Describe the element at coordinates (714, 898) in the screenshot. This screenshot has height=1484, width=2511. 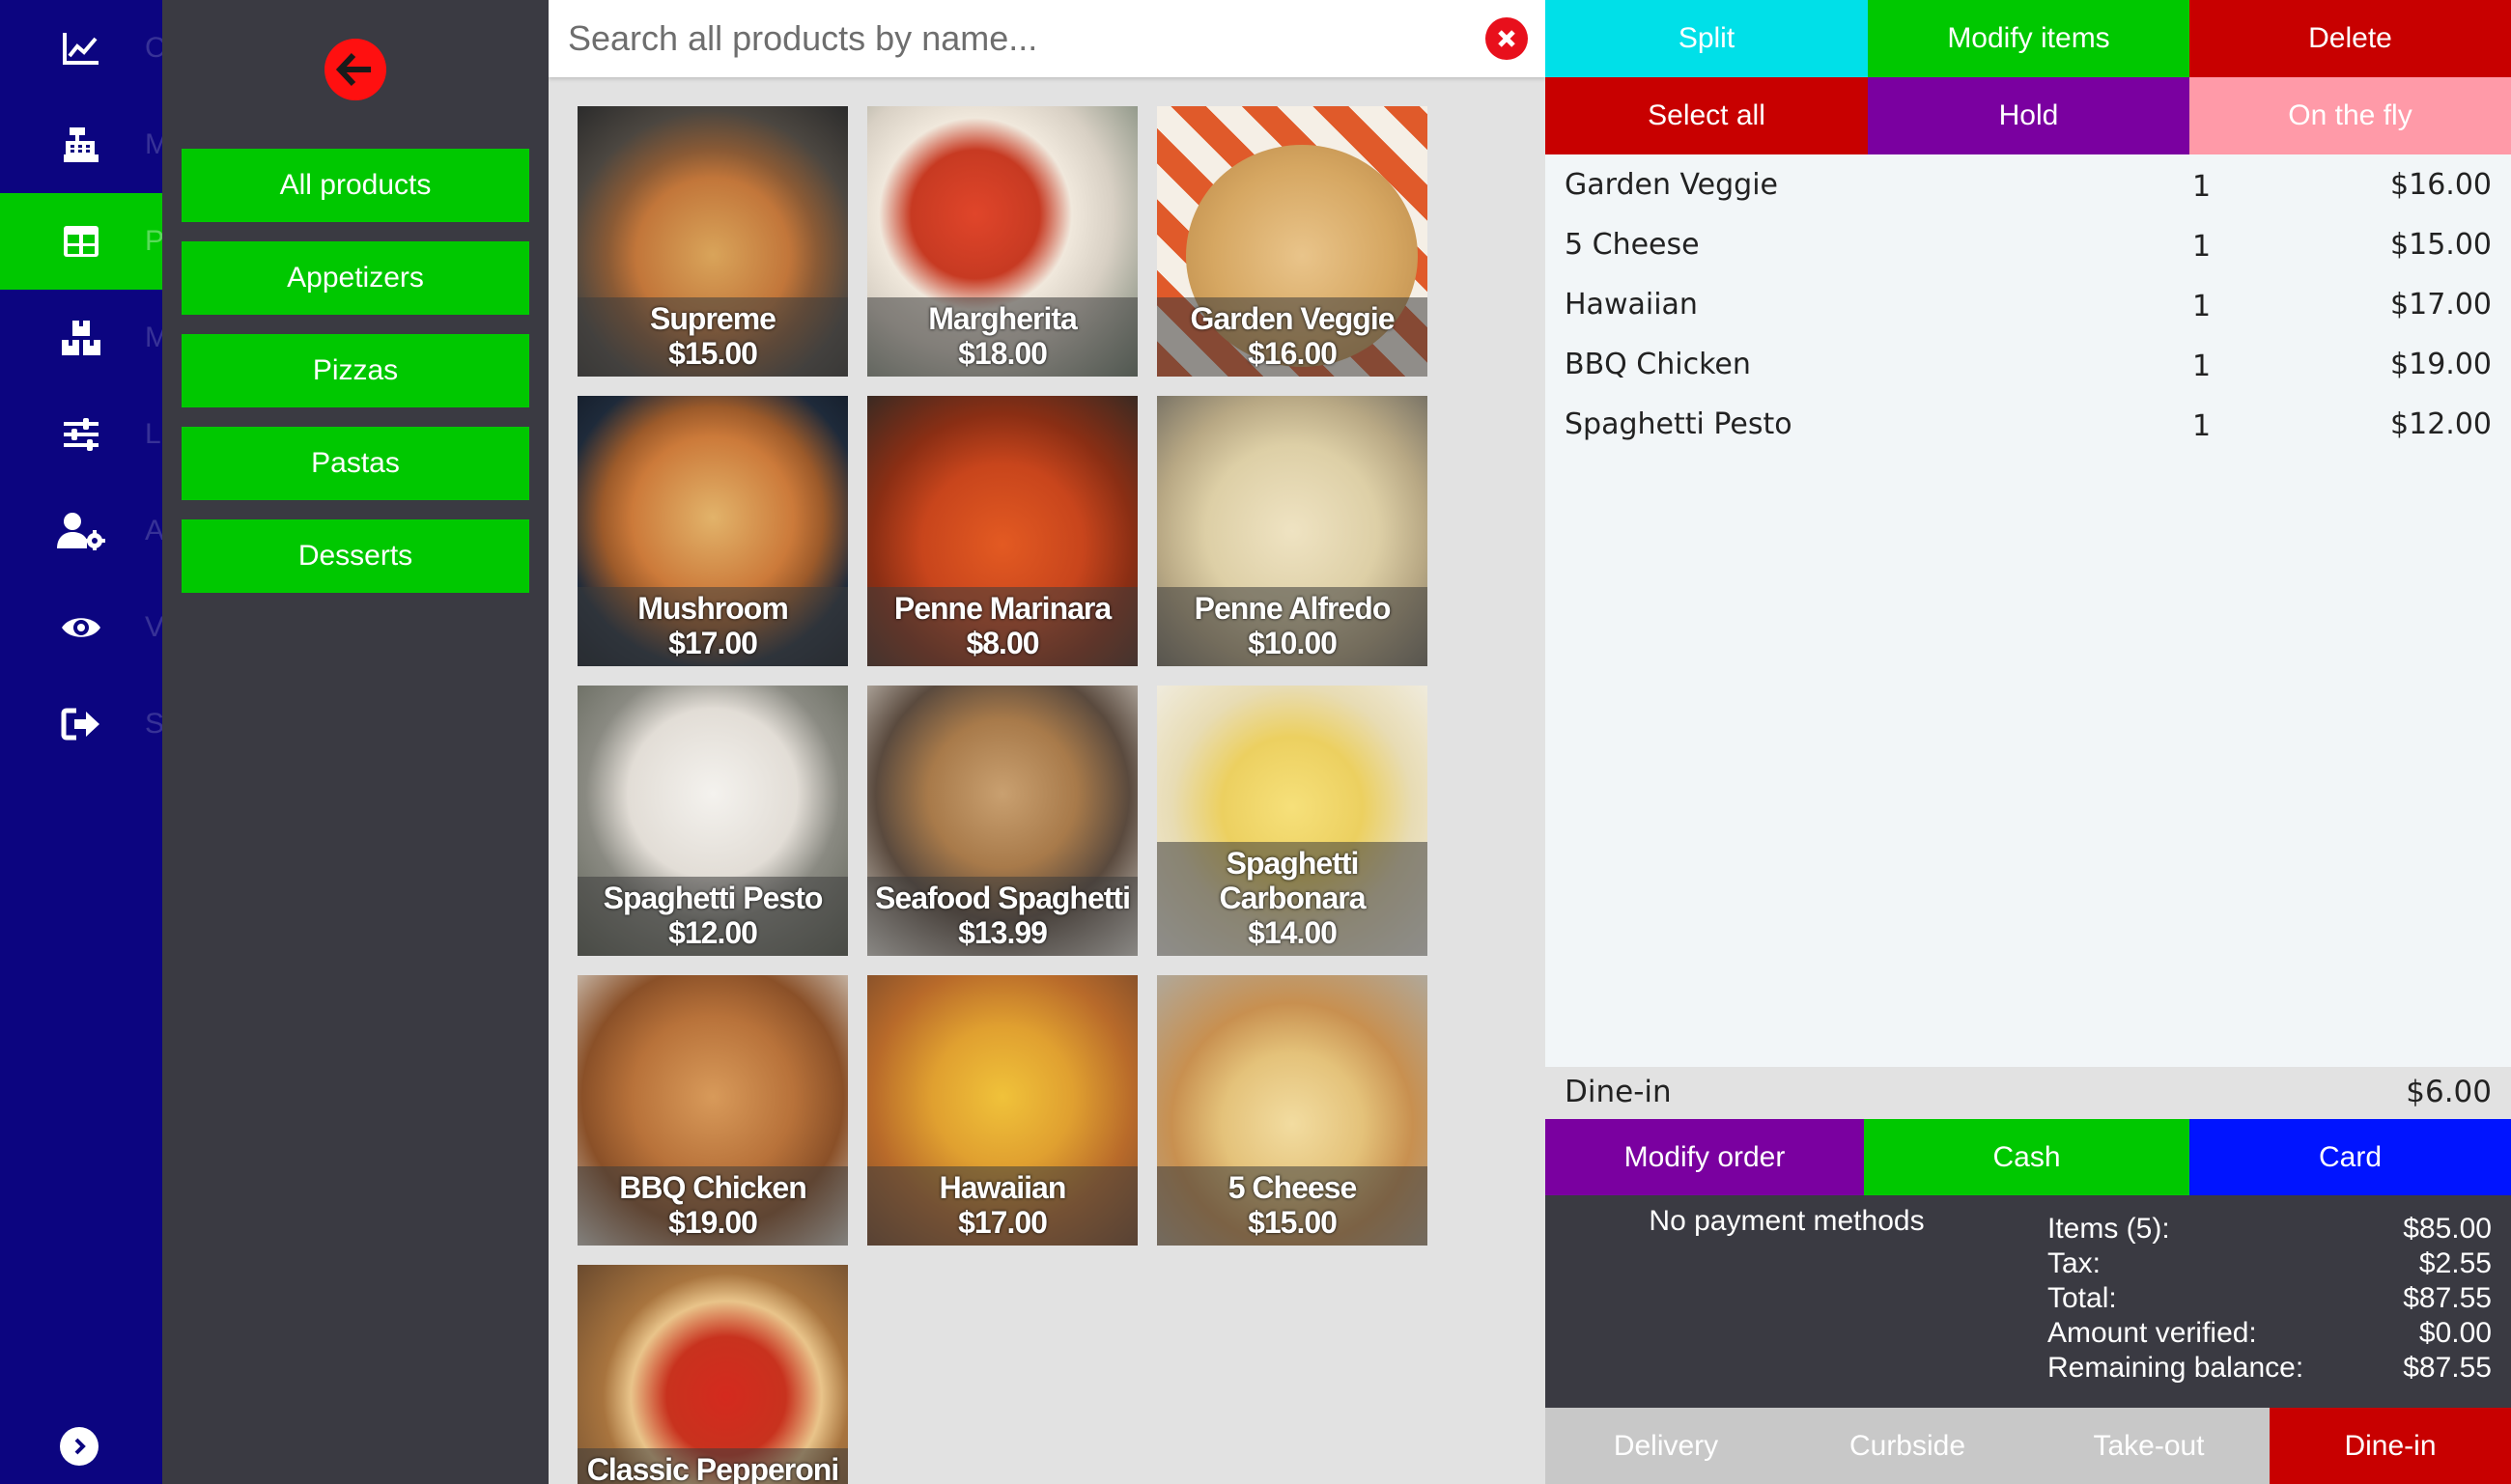
I see `product-name: Spaghetti Pesto` at that location.